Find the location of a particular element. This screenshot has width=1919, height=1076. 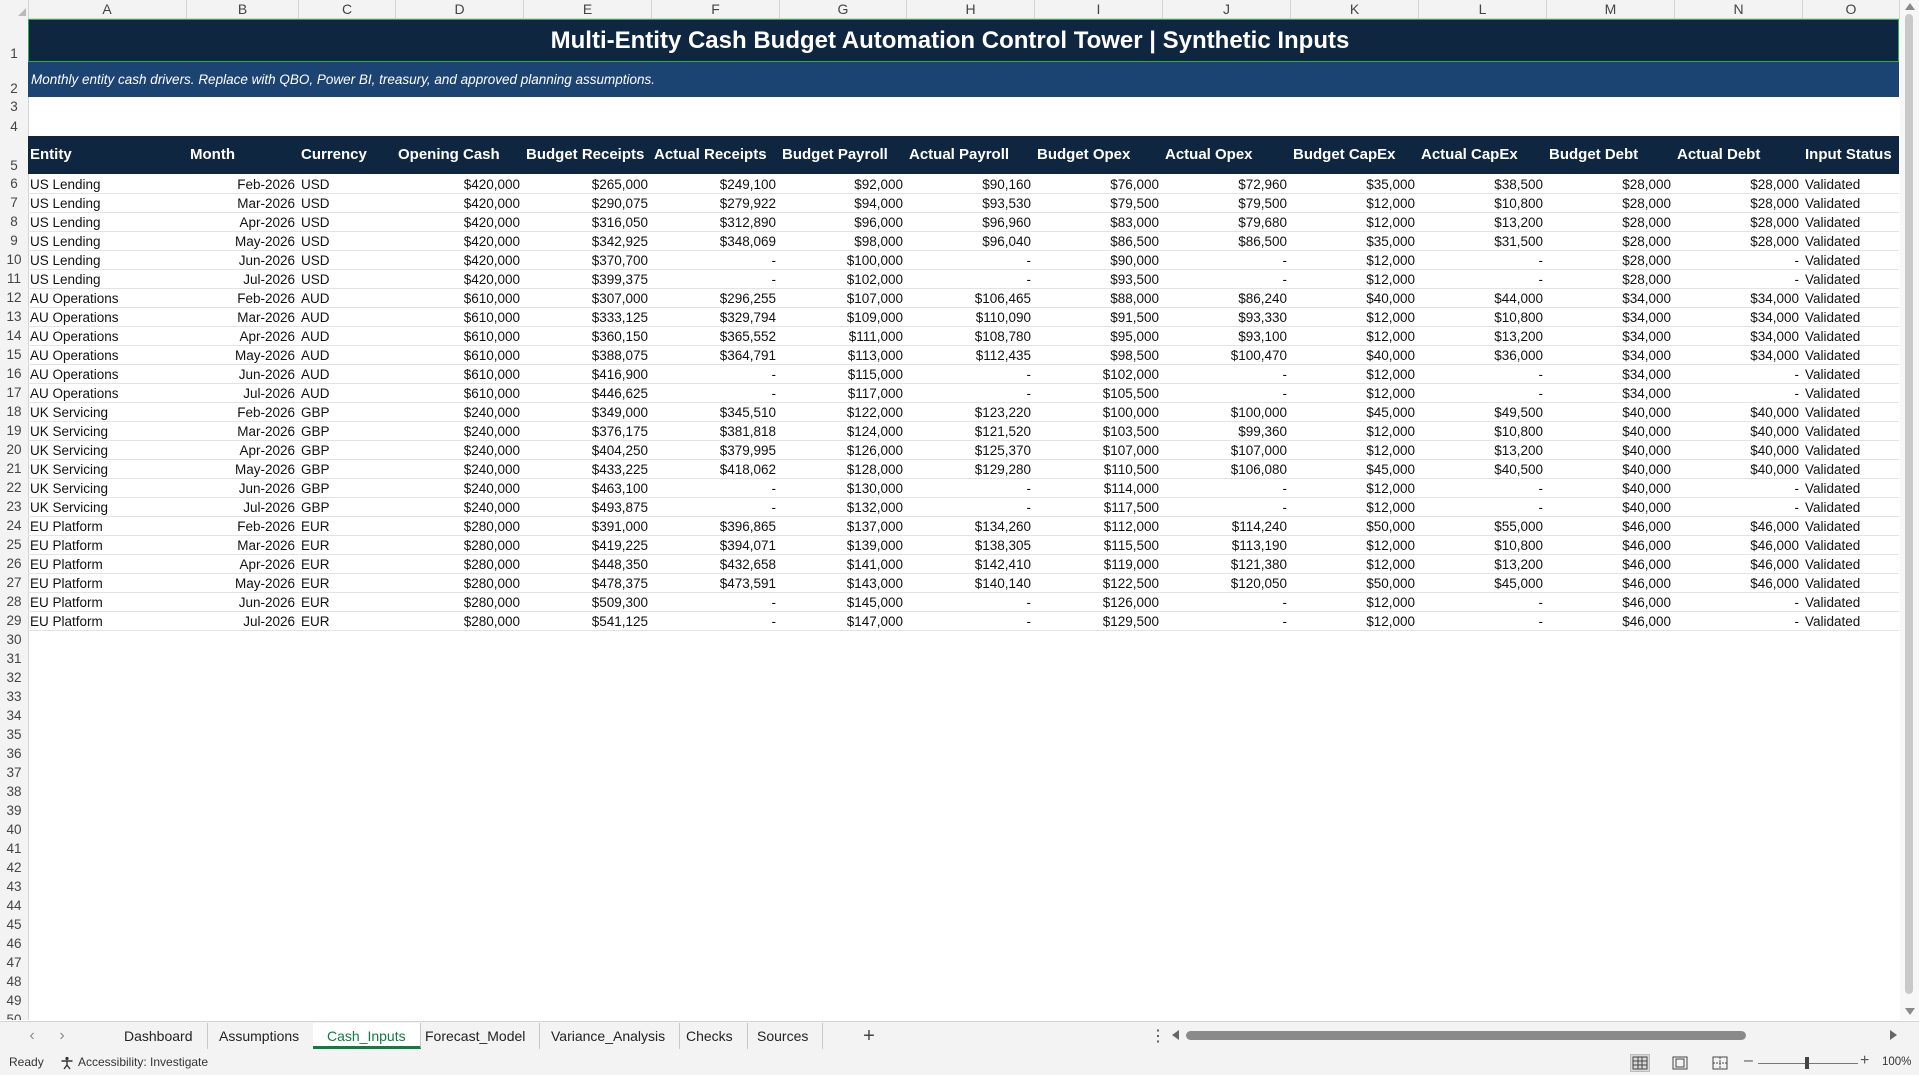

cell-budget-receipts: $404,250 is located at coordinates (586, 450).